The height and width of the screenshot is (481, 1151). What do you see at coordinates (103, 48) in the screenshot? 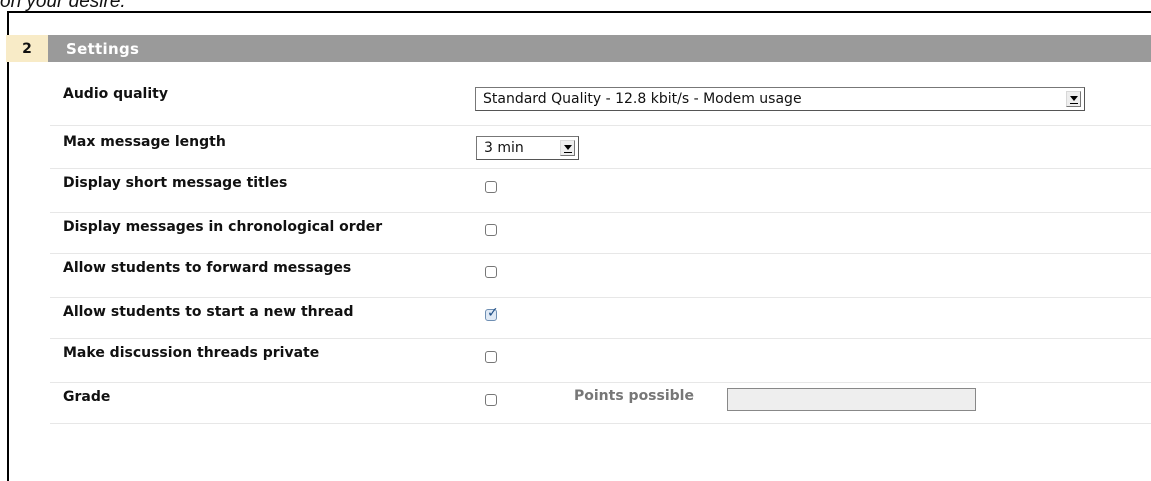
I see `section-title: Settings` at bounding box center [103, 48].